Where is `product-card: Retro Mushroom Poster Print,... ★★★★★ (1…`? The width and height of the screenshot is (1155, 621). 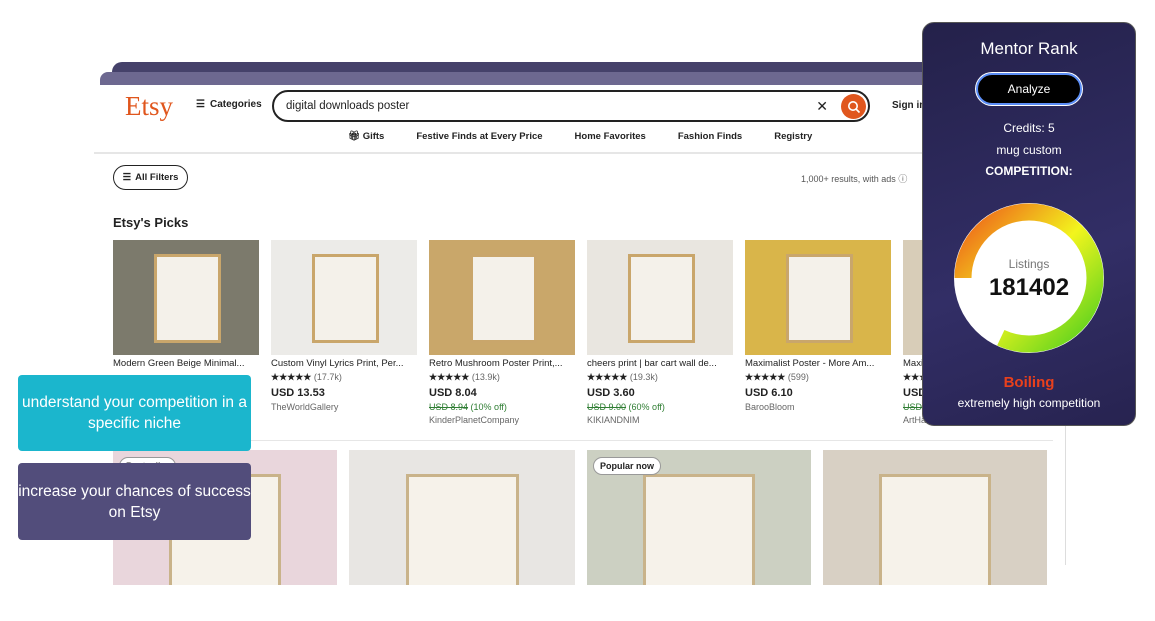
product-card: Retro Mushroom Poster Print,... ★★★★★ (1… is located at coordinates (502, 332).